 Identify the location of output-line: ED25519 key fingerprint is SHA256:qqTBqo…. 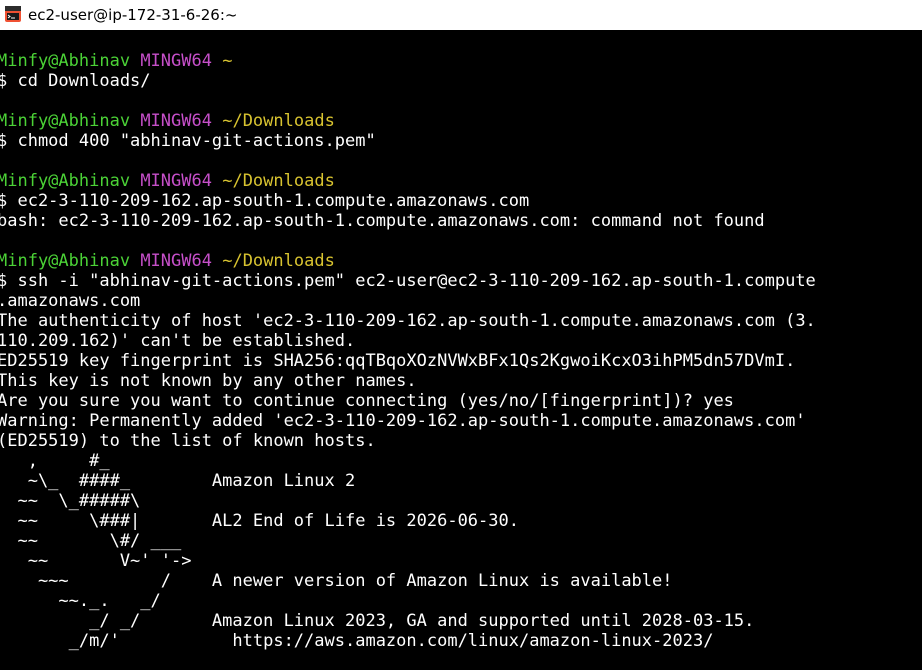
(398, 361).